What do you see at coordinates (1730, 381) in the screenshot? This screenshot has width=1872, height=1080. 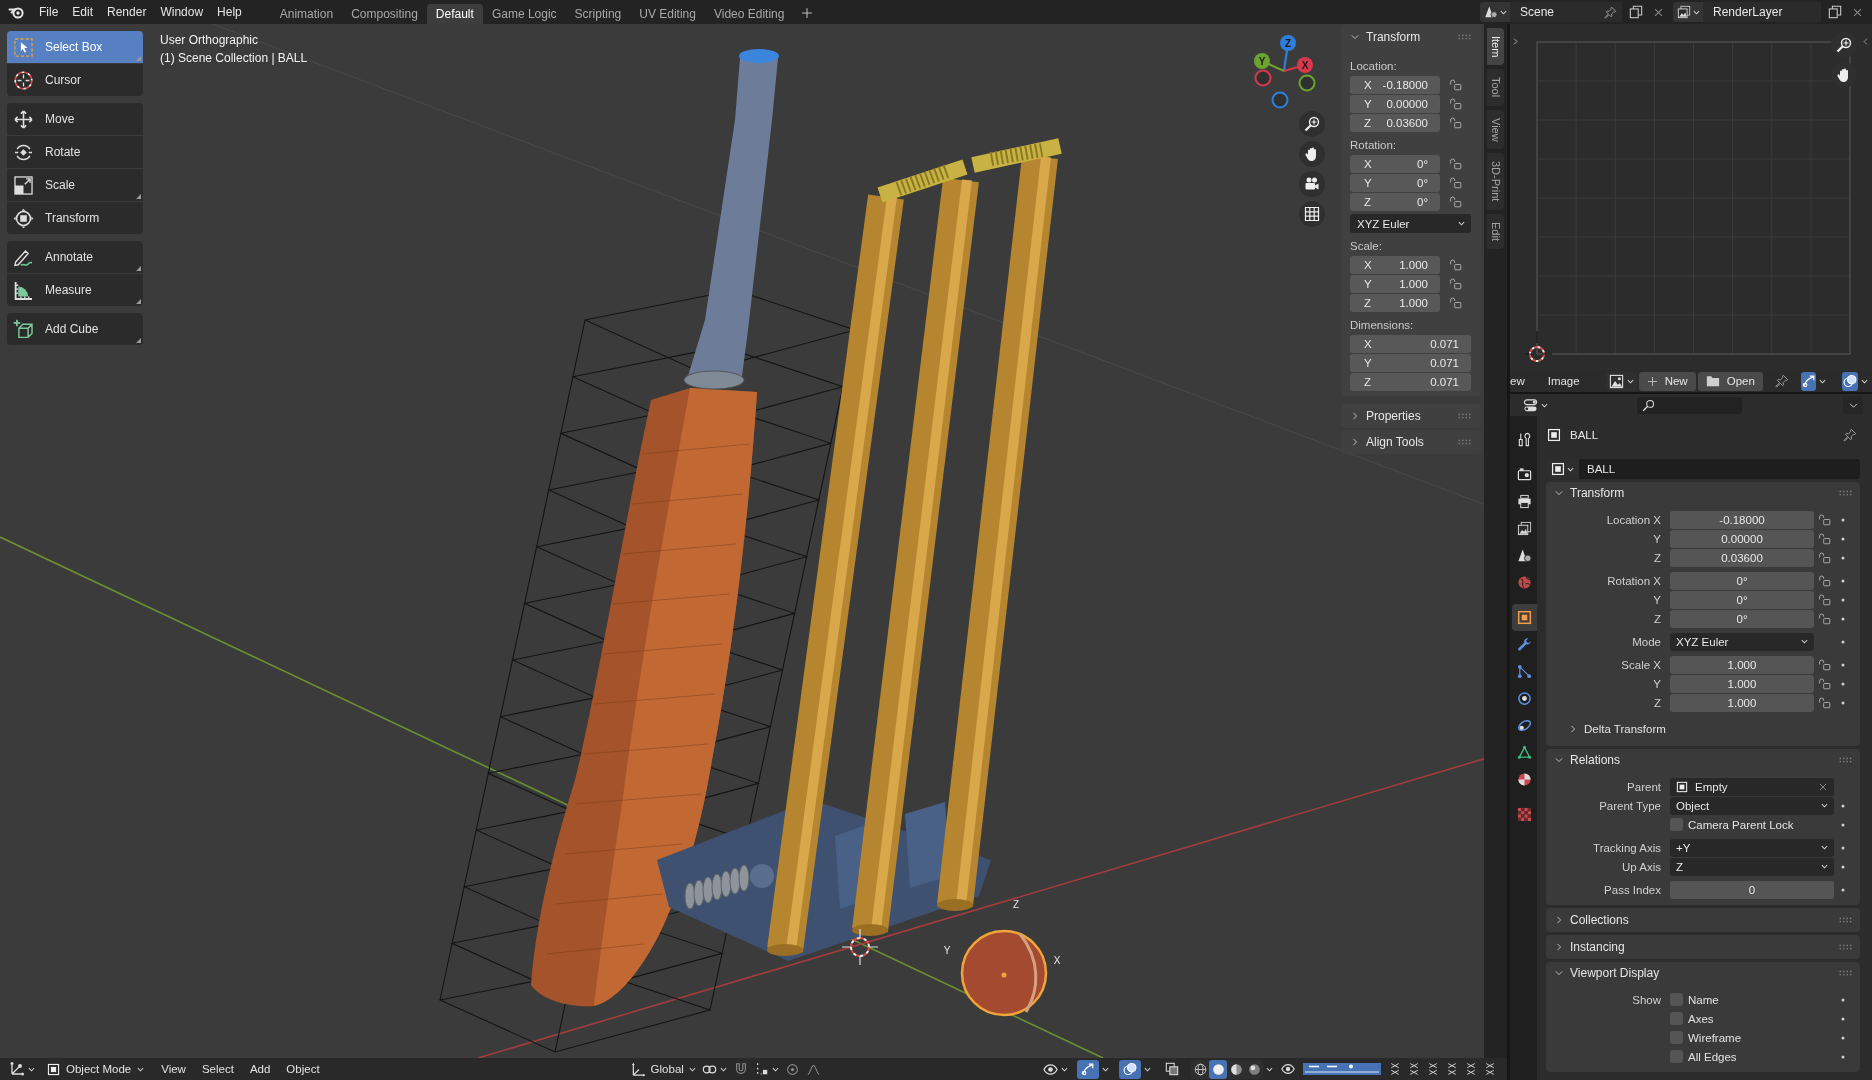 I see `open-image-button: Open` at bounding box center [1730, 381].